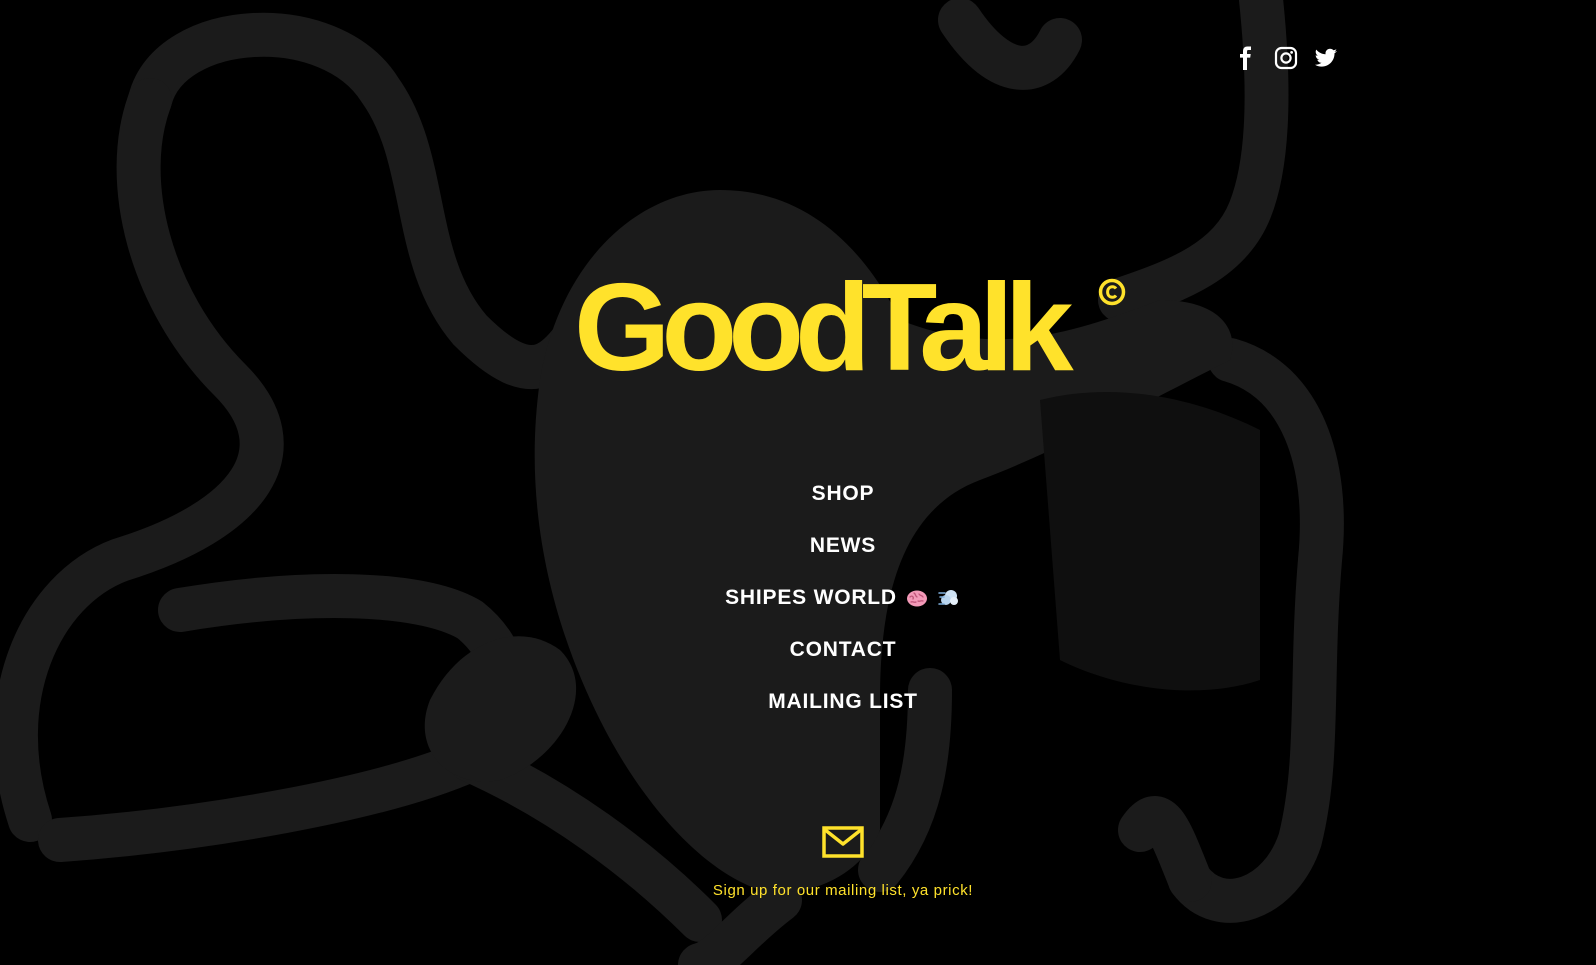 This screenshot has height=965, width=1596. What do you see at coordinates (843, 842) in the screenshot?
I see `envelope-icon` at bounding box center [843, 842].